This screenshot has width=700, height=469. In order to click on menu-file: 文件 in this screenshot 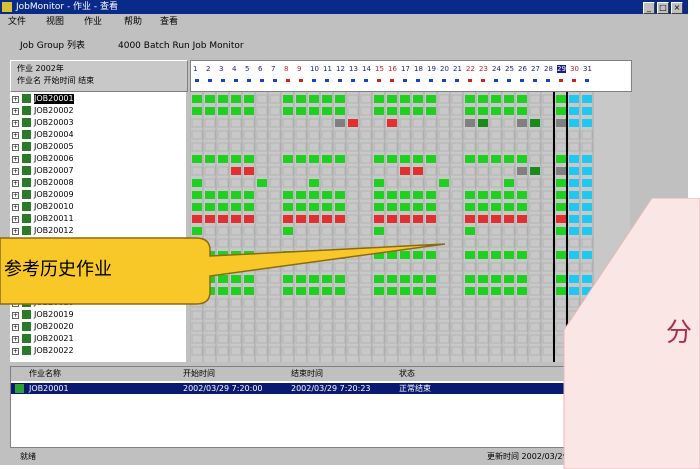, I will do `click(17, 22)`.